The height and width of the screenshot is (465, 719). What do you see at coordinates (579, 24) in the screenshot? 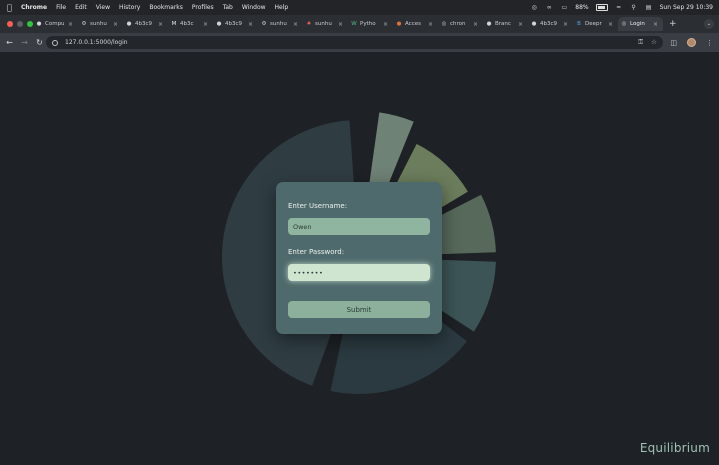
I see `b-icon: B` at bounding box center [579, 24].